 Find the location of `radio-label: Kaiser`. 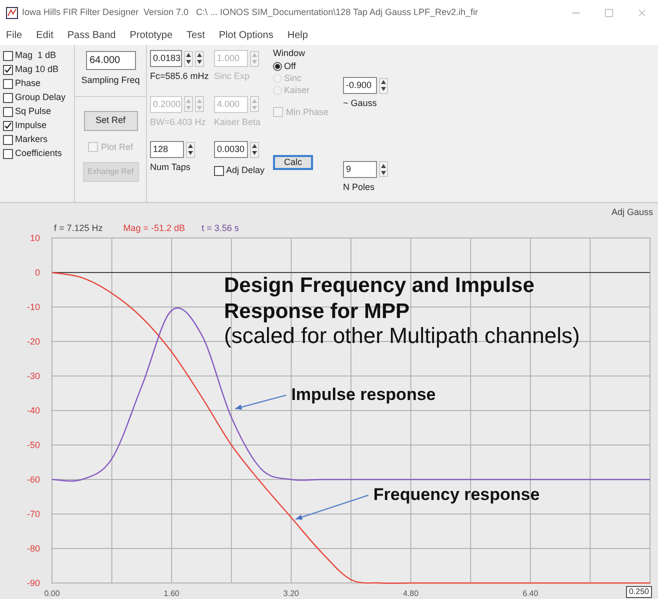

radio-label: Kaiser is located at coordinates (297, 90).